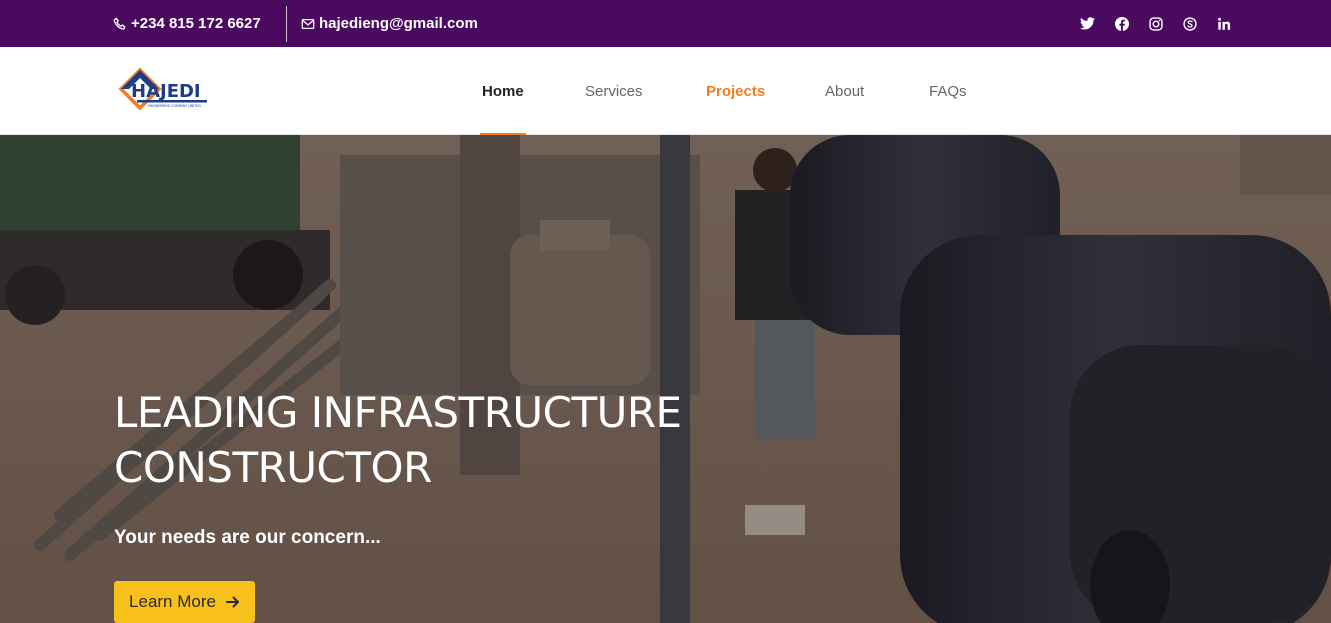 Image resolution: width=1331 pixels, height=623 pixels. Describe the element at coordinates (308, 23) in the screenshot. I see `envelope-icon` at that location.